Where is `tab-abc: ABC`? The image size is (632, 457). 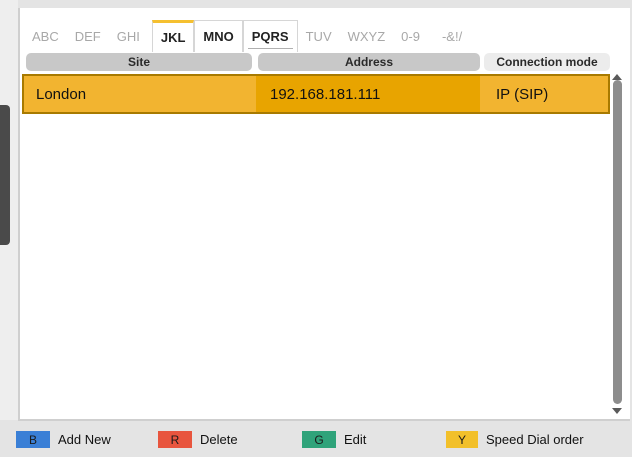 tab-abc: ABC is located at coordinates (45, 36).